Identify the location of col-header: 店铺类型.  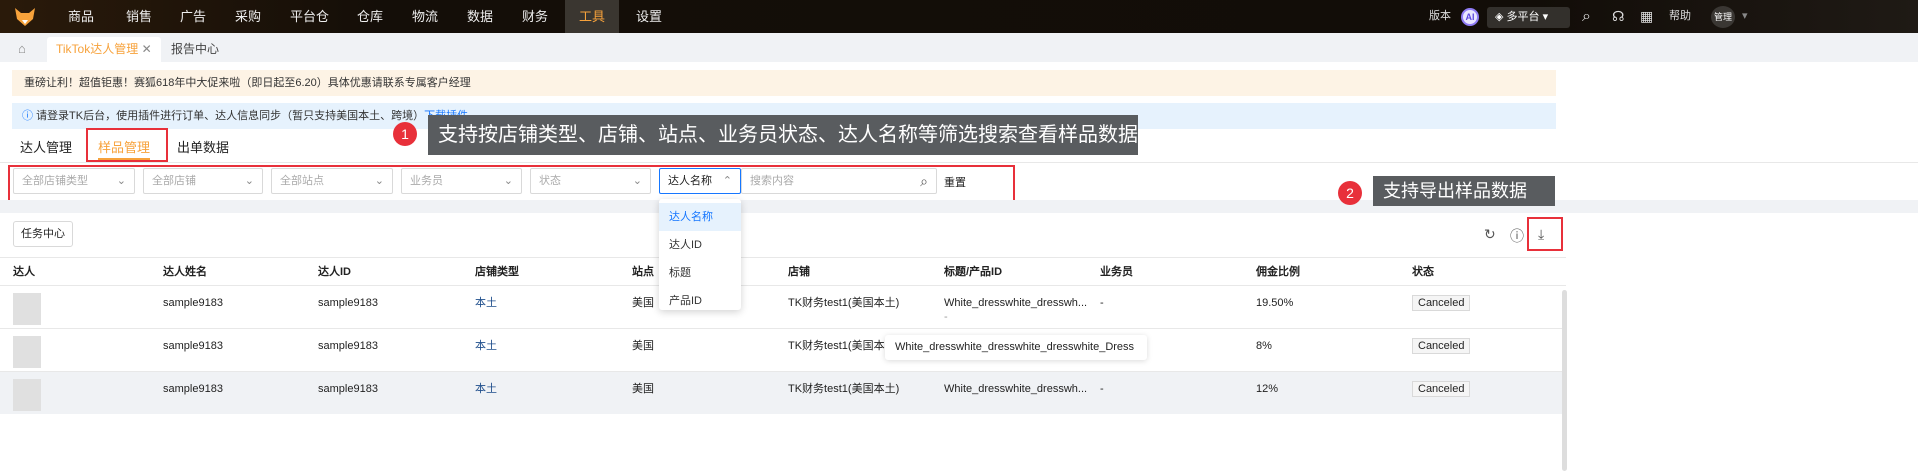
(497, 272).